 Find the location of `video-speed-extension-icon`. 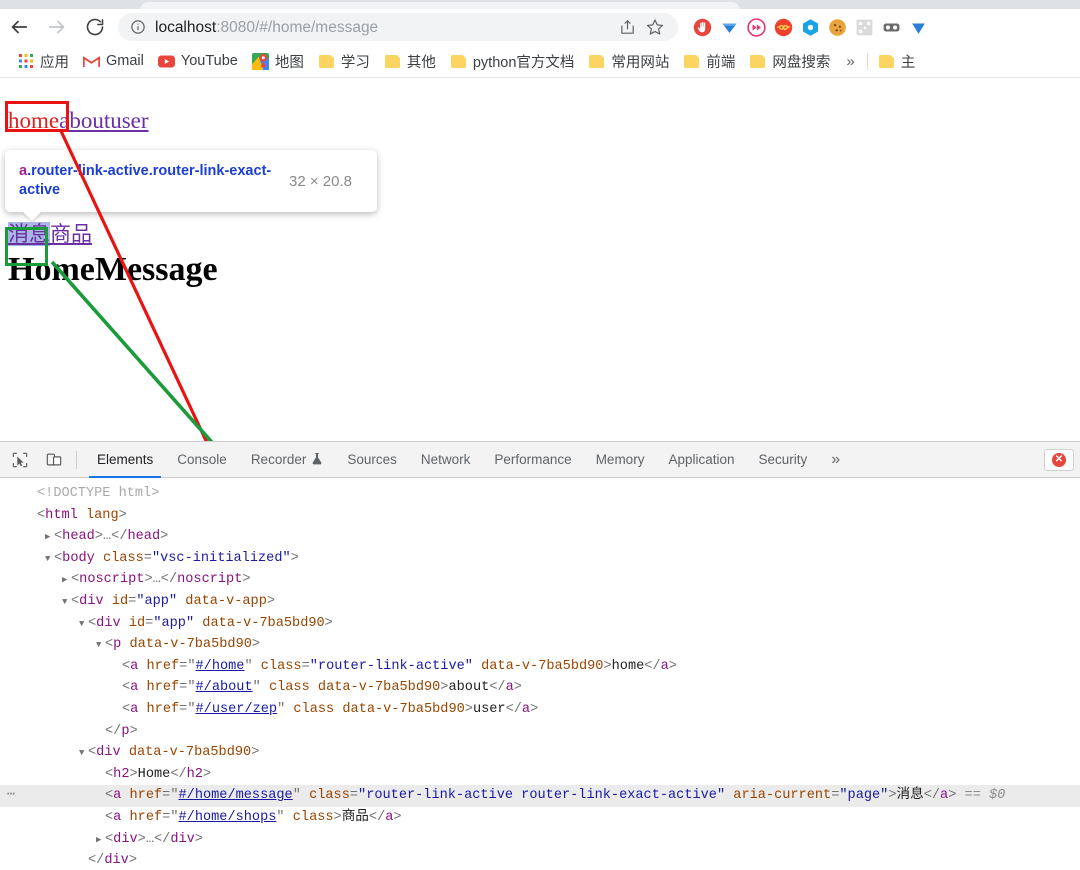

video-speed-extension-icon is located at coordinates (756, 27).